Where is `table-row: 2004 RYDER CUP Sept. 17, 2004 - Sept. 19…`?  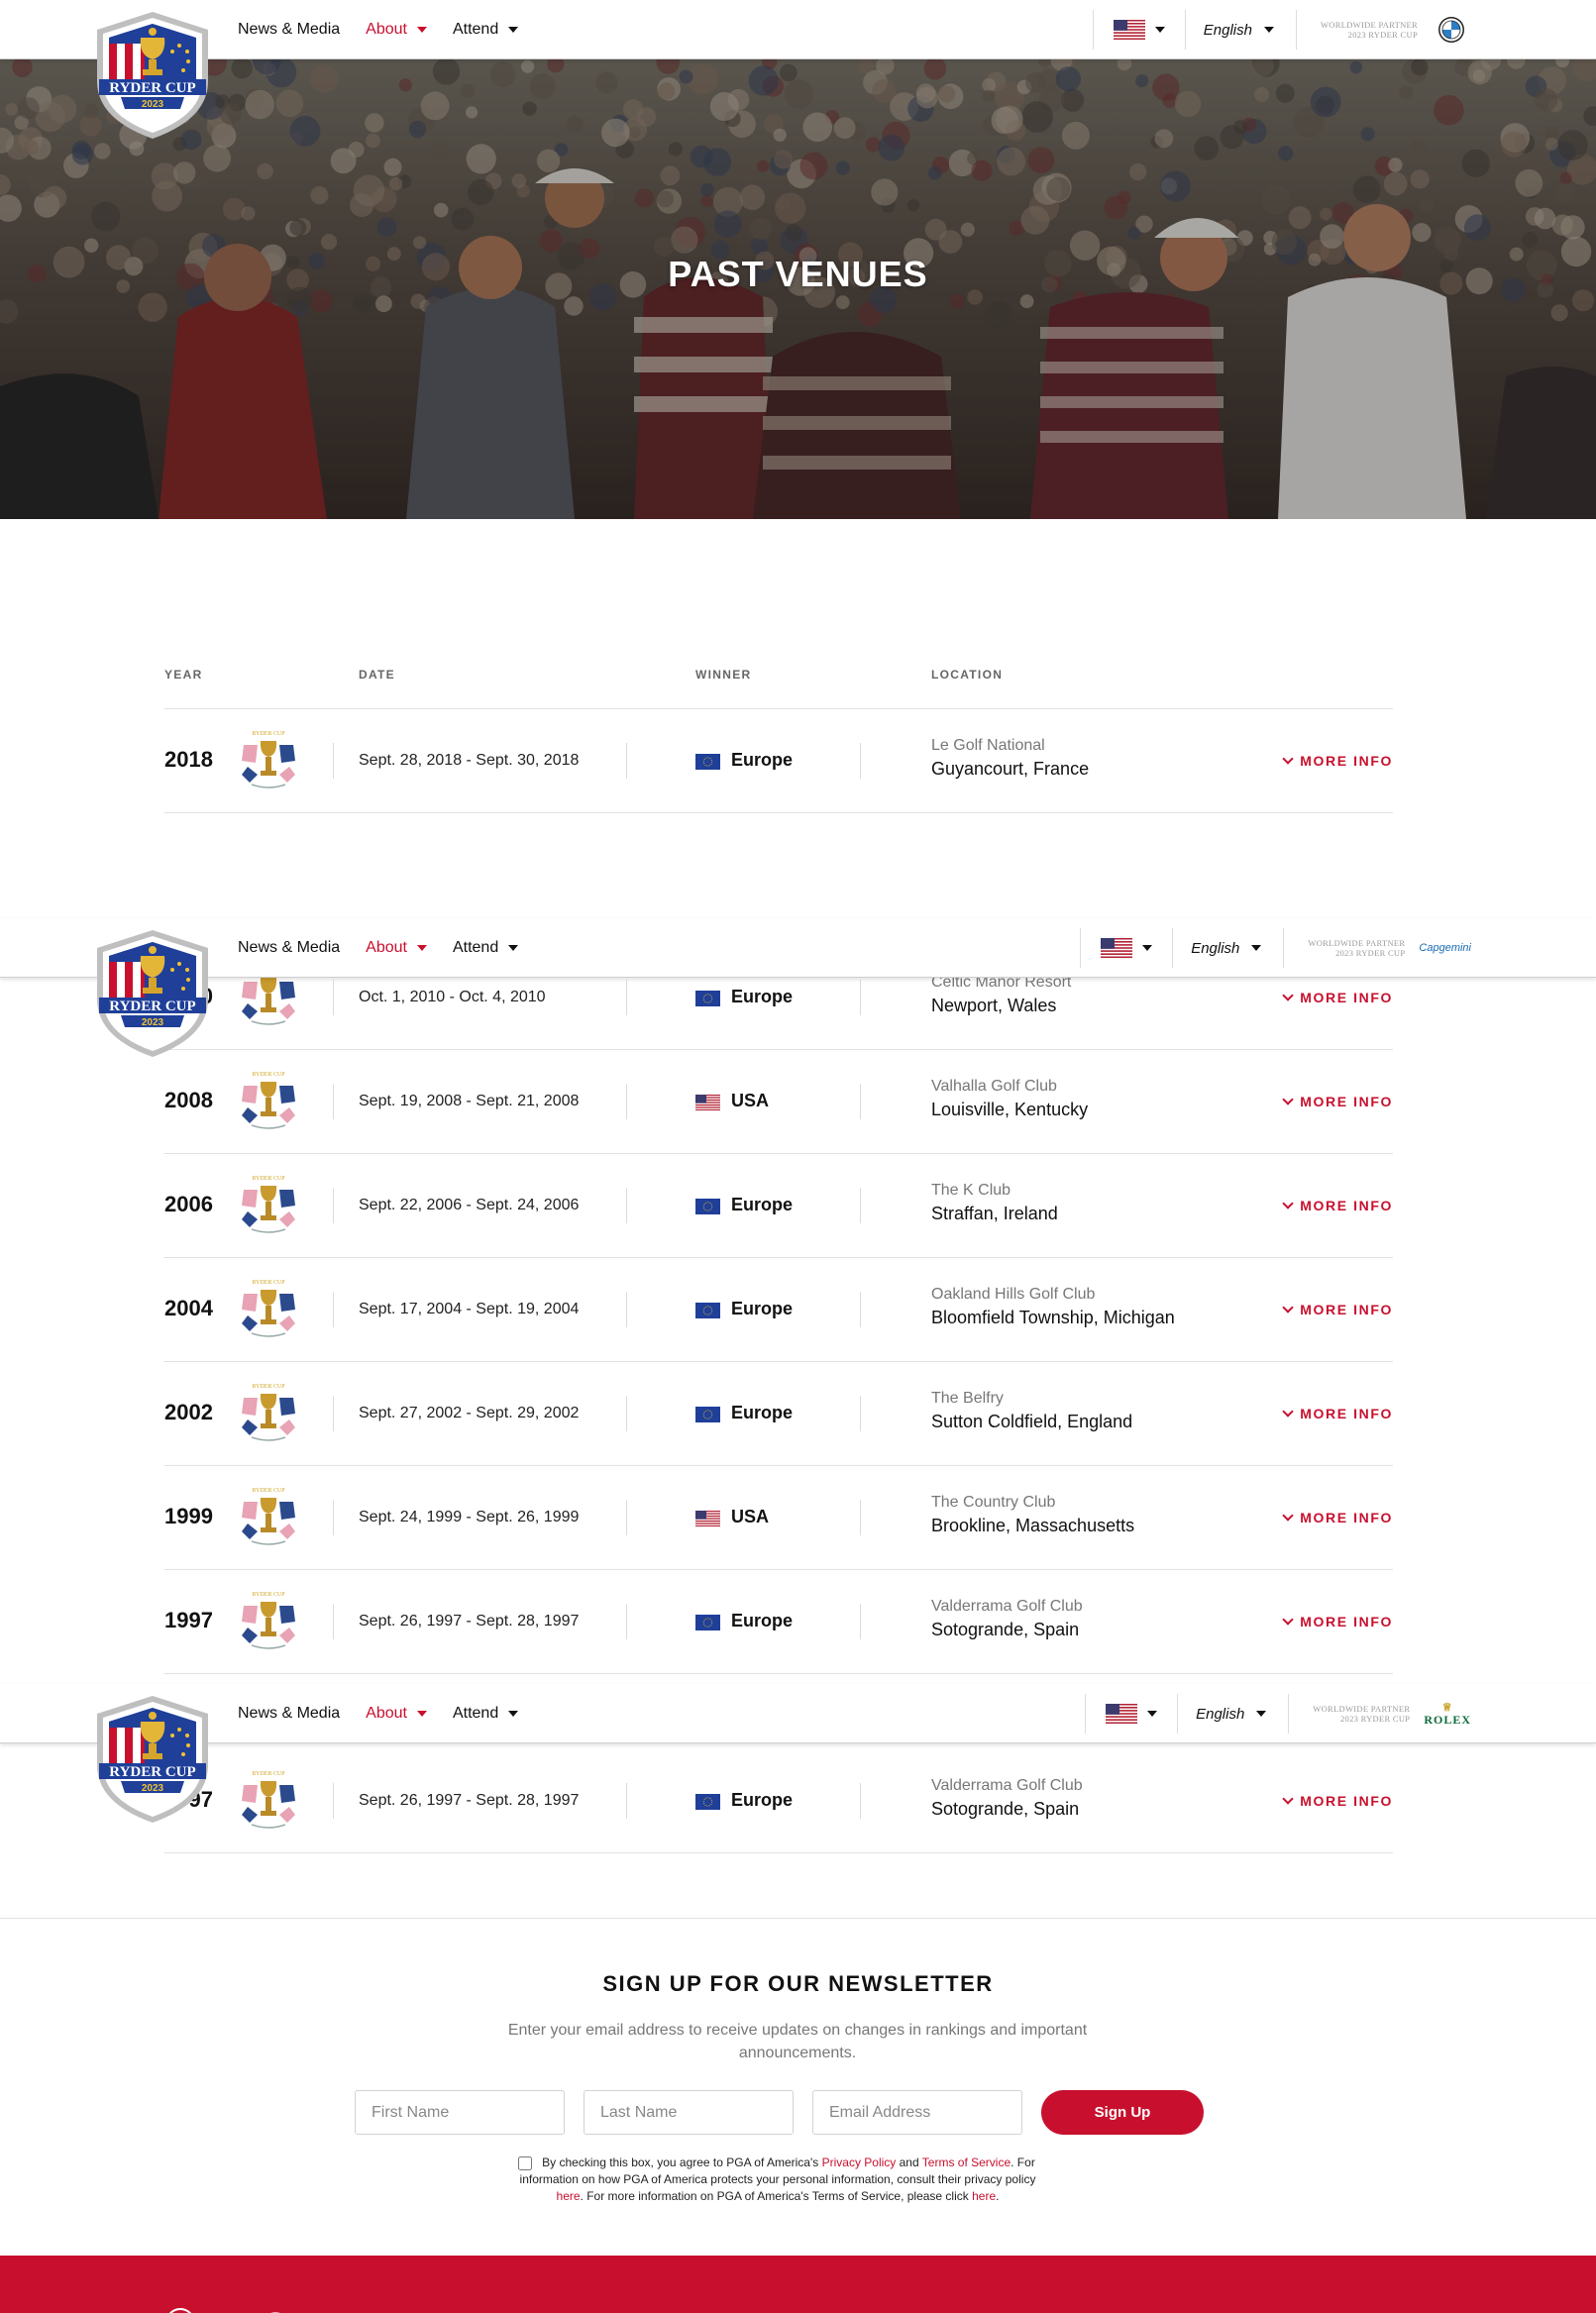
table-row: 2004 RYDER CUP Sept. 17, 2004 - Sept. 19… is located at coordinates (778, 1310).